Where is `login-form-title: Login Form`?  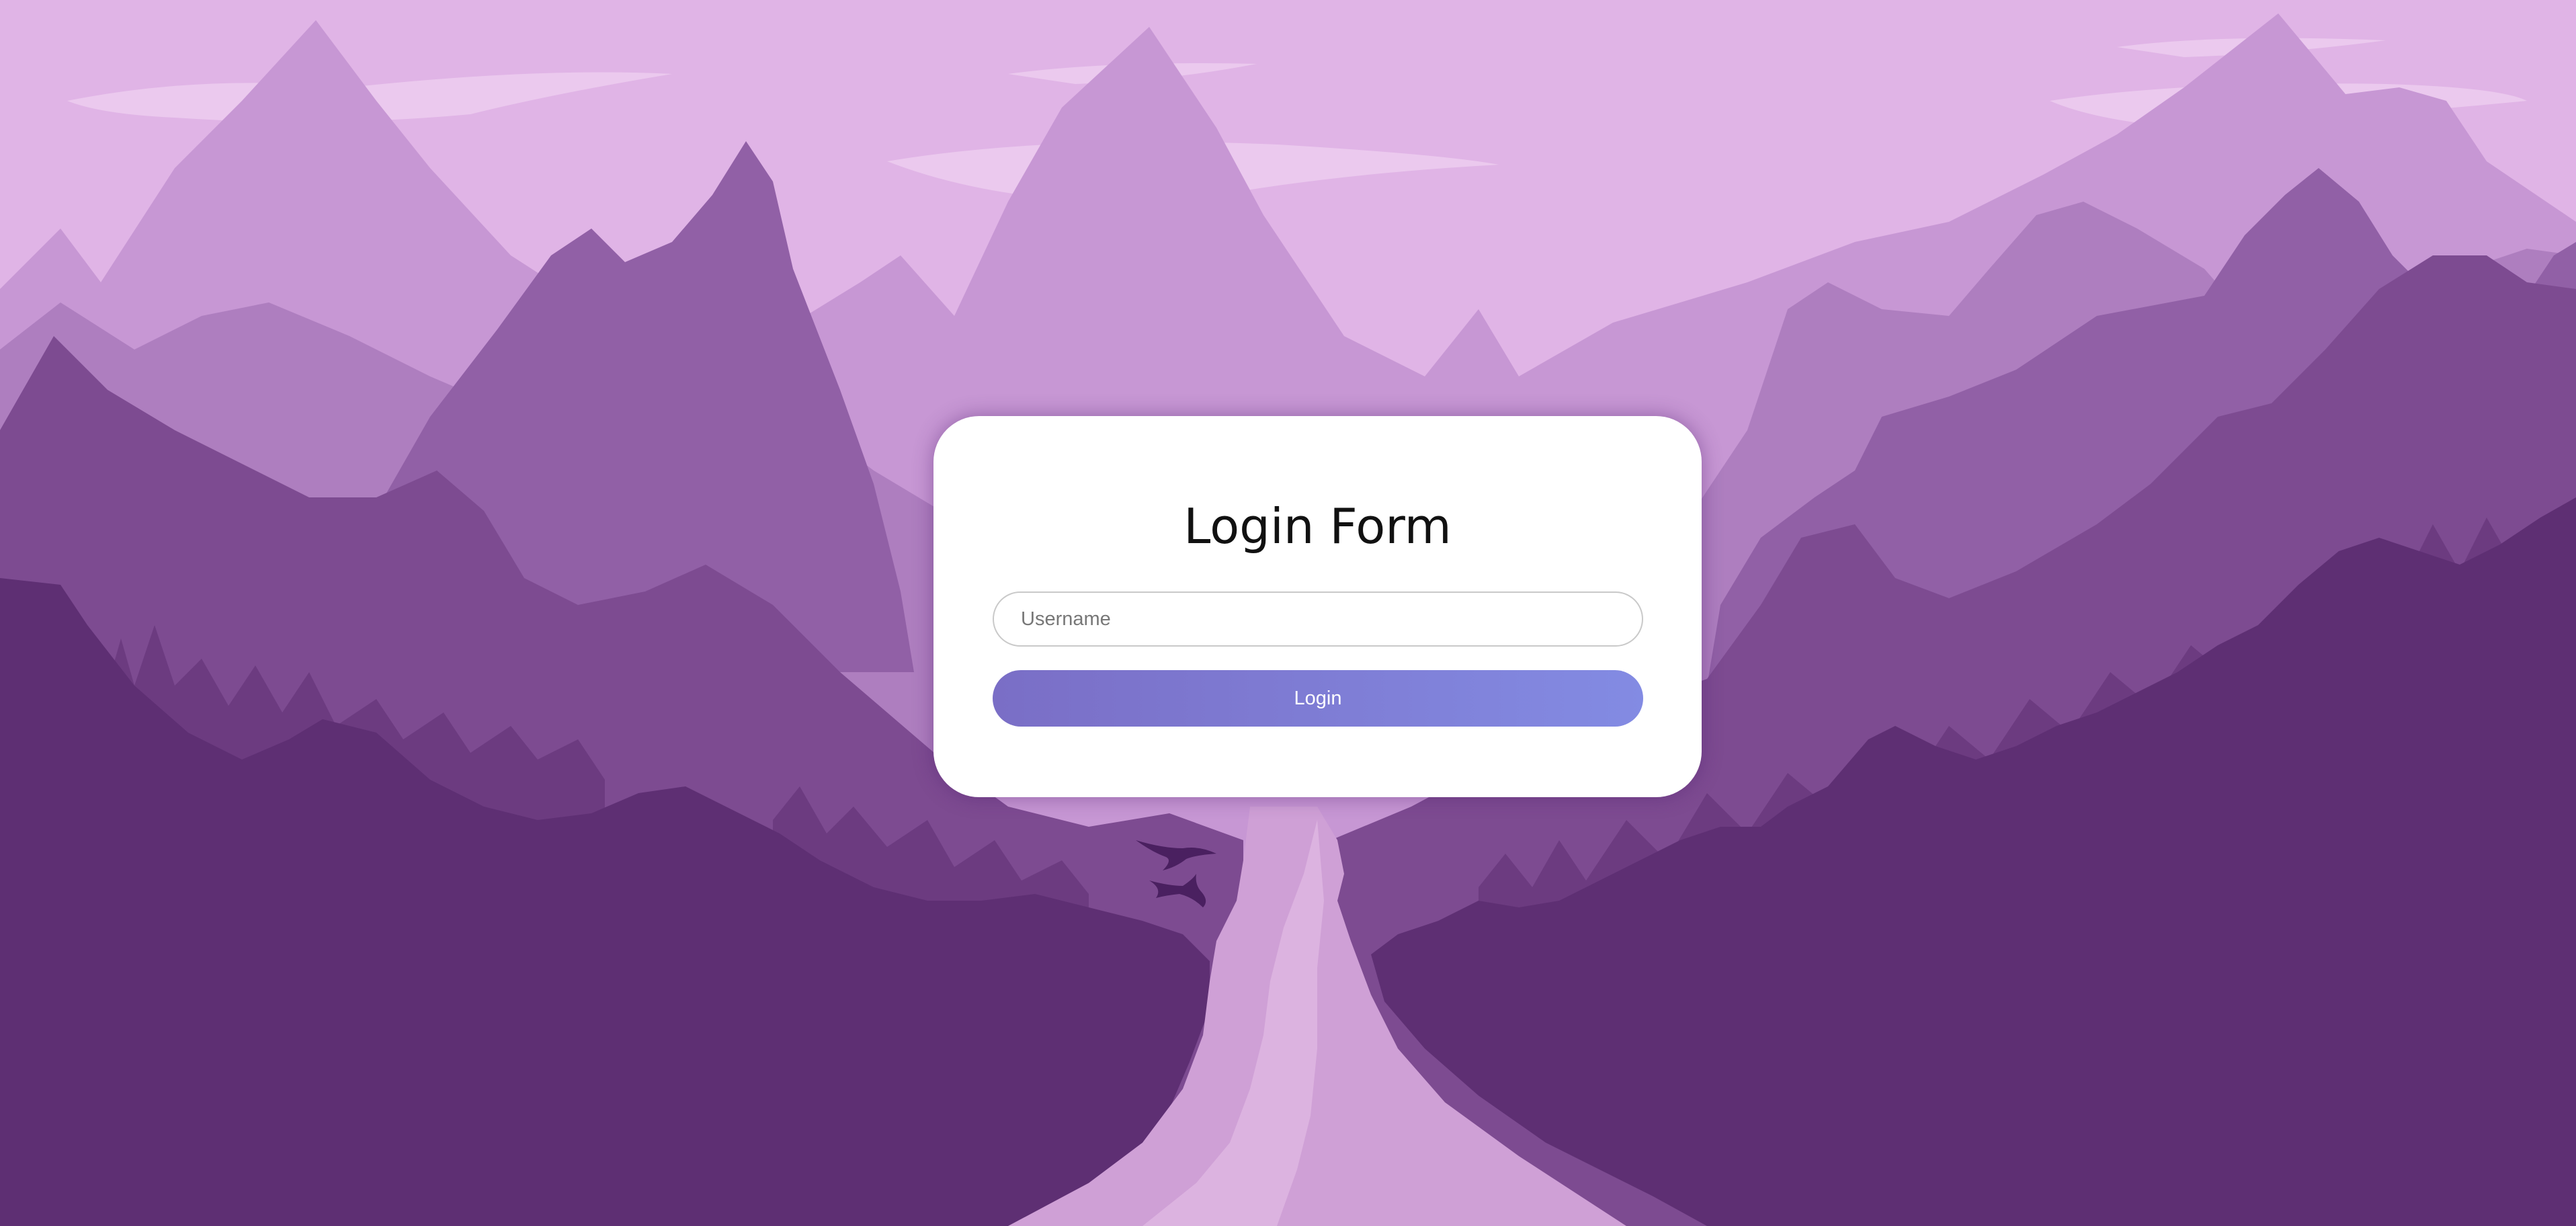
login-form-title: Login Form is located at coordinates (1317, 526).